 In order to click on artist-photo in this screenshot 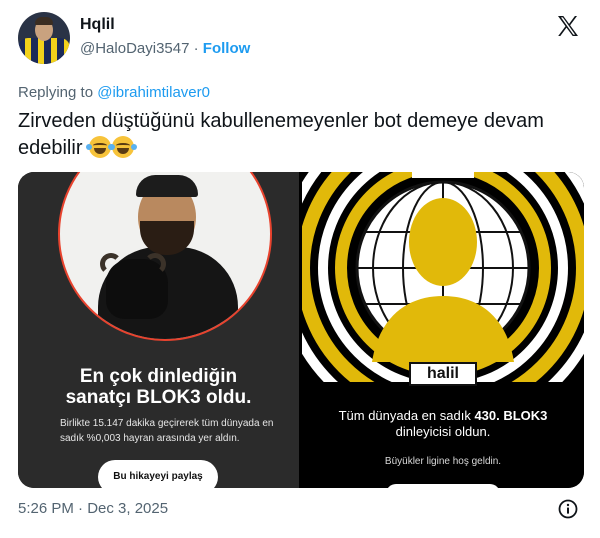, I will do `click(165, 256)`.